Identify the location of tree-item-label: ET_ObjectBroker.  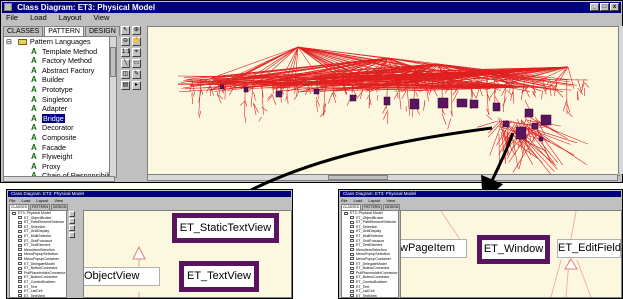
(38, 217).